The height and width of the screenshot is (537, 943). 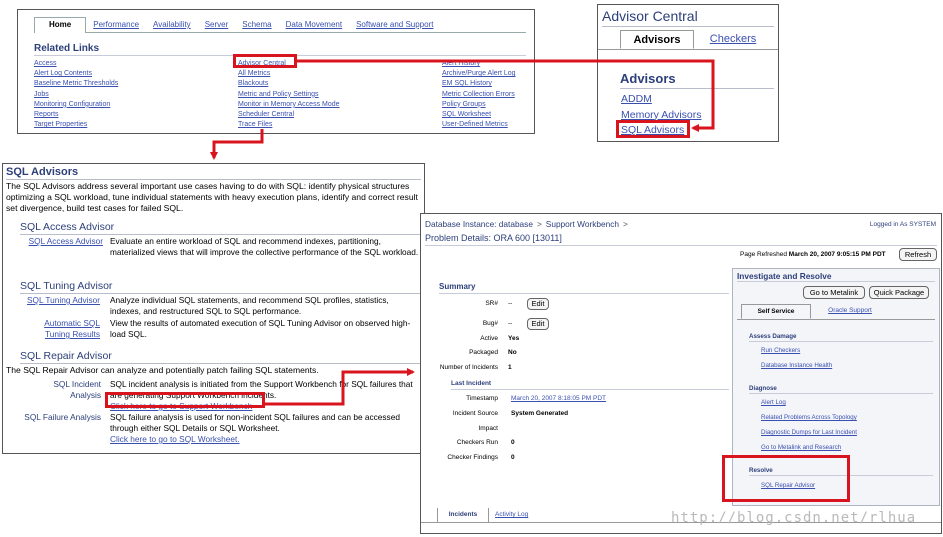 What do you see at coordinates (457, 286) in the screenshot?
I see `summary-heading: Summary` at bounding box center [457, 286].